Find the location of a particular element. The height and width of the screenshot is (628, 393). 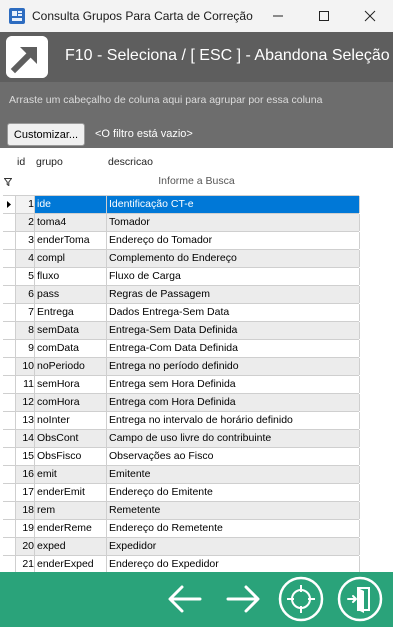

cell-descricao: Endereço do Emitente is located at coordinates (233, 492).